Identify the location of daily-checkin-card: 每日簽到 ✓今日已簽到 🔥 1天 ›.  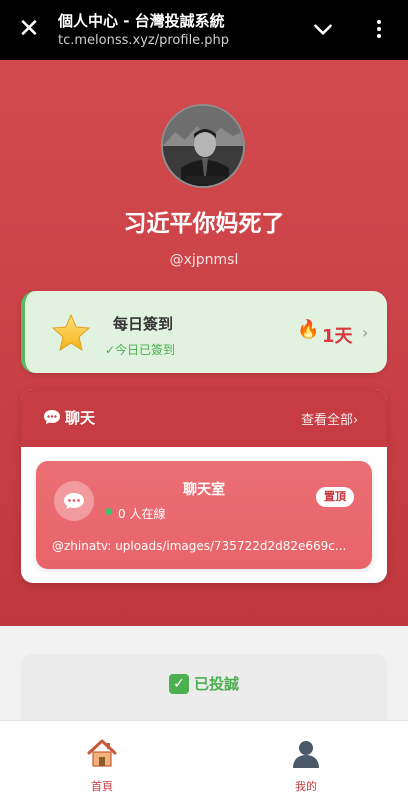
(204, 332).